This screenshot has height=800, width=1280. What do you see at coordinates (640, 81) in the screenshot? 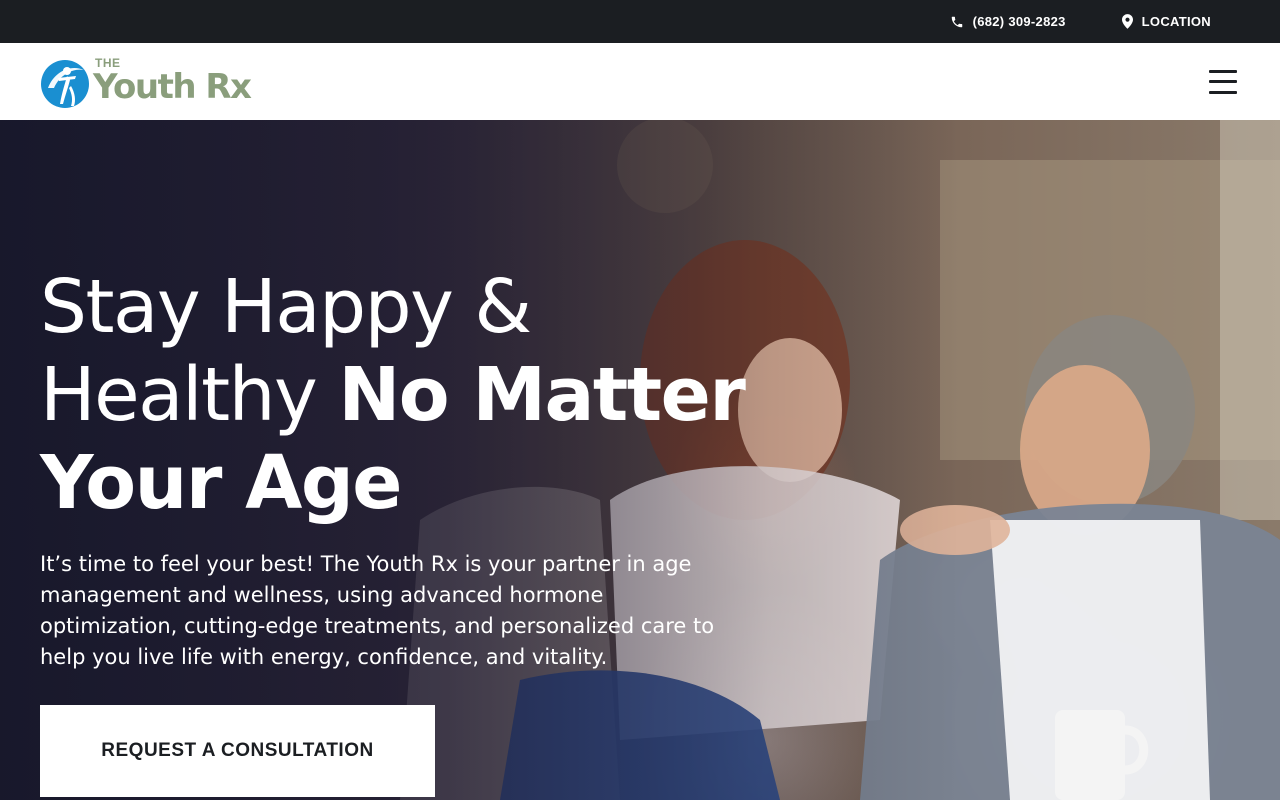
I see `site-header: THE Youth Rx` at bounding box center [640, 81].